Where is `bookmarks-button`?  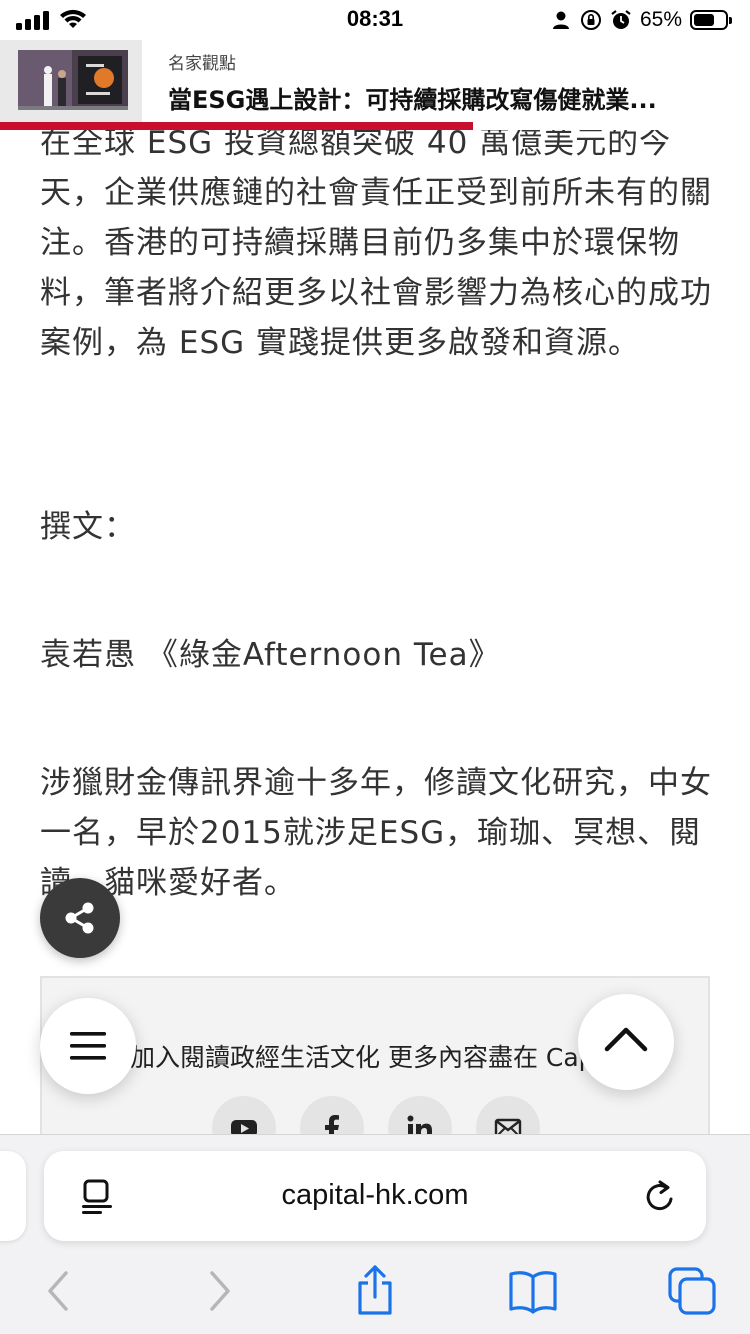 bookmarks-button is located at coordinates (533, 1291).